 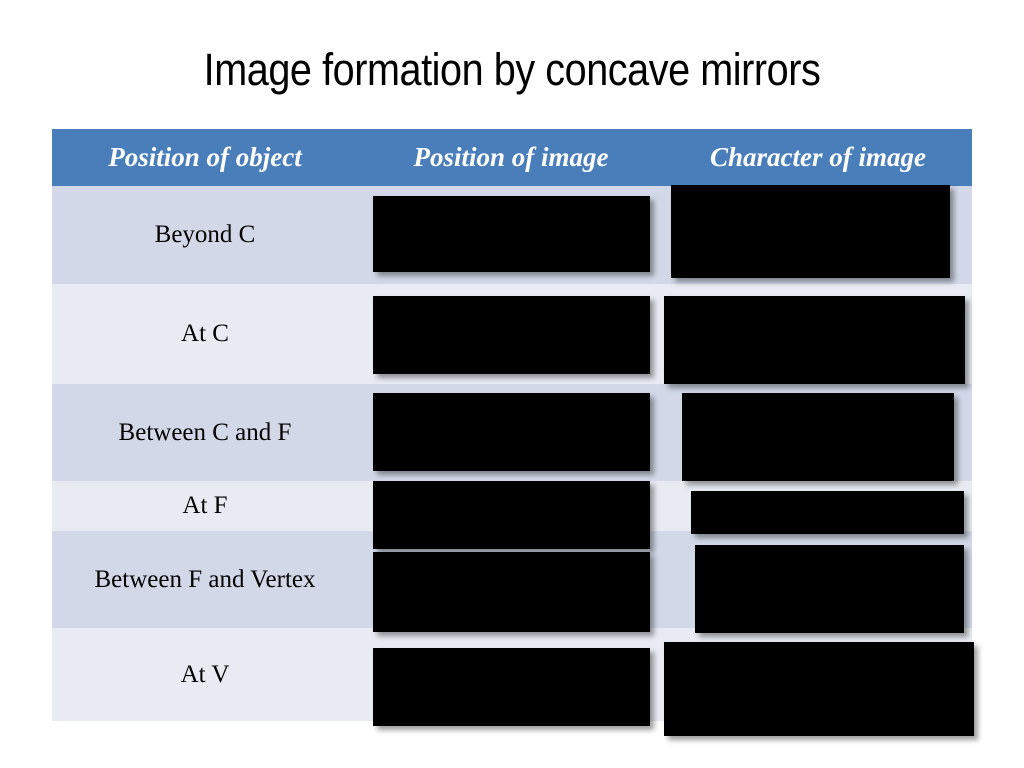 I want to click on redaction-r6c2, so click(x=511, y=687).